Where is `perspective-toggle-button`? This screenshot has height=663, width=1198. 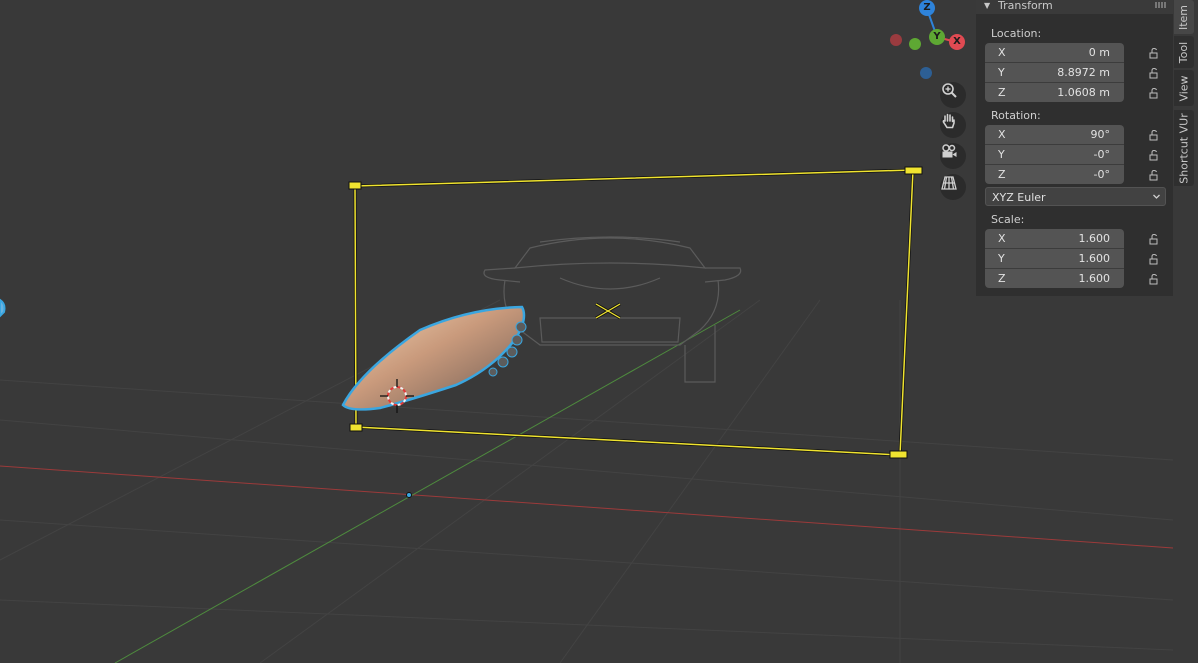
perspective-toggle-button is located at coordinates (953, 187).